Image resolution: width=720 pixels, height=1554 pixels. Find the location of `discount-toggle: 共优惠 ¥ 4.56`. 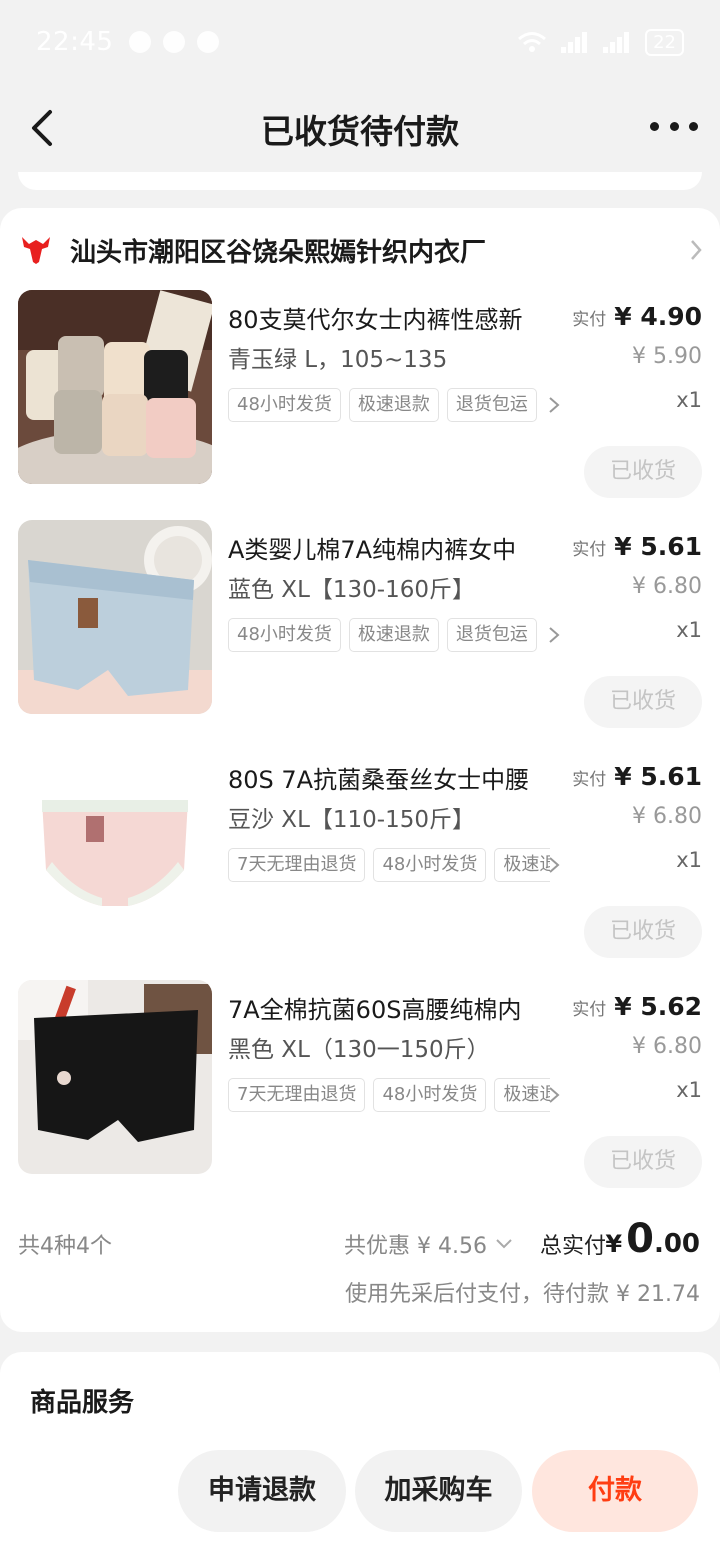

discount-toggle: 共优惠 ¥ 4.56 is located at coordinates (428, 1244).